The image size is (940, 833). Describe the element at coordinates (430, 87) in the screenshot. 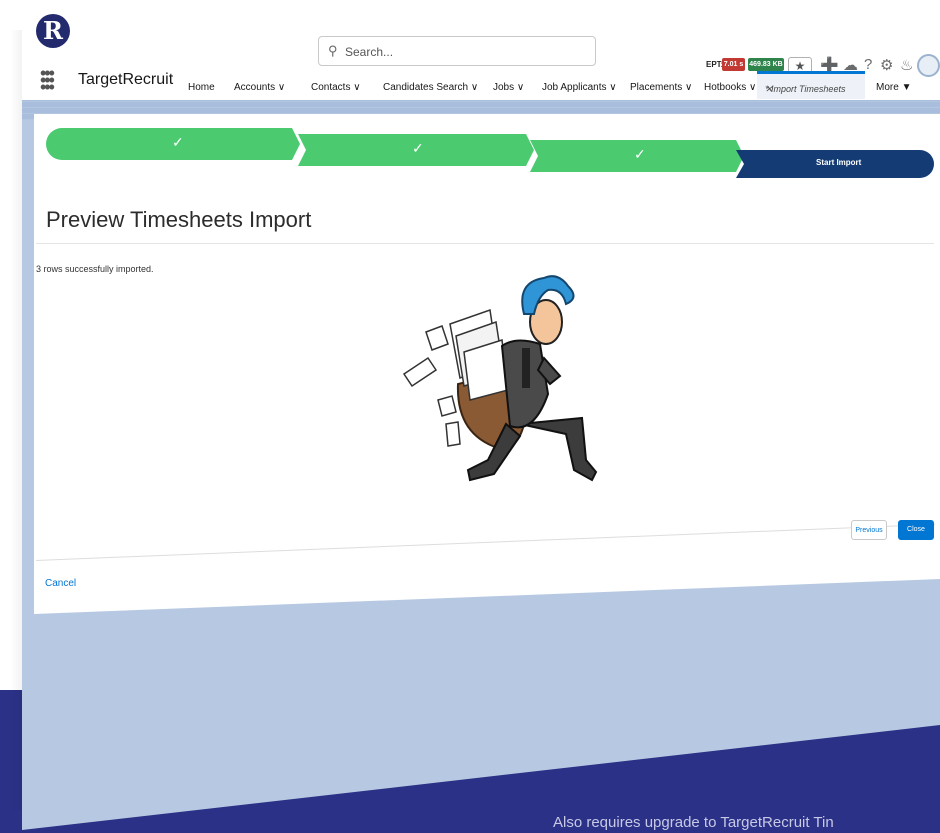

I see `nav-item-candidates-search: Candidates Search ∨` at that location.